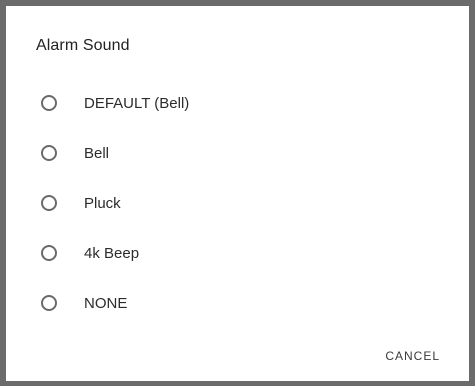 The height and width of the screenshot is (386, 475). What do you see at coordinates (97, 153) in the screenshot?
I see `option-label: Bell` at bounding box center [97, 153].